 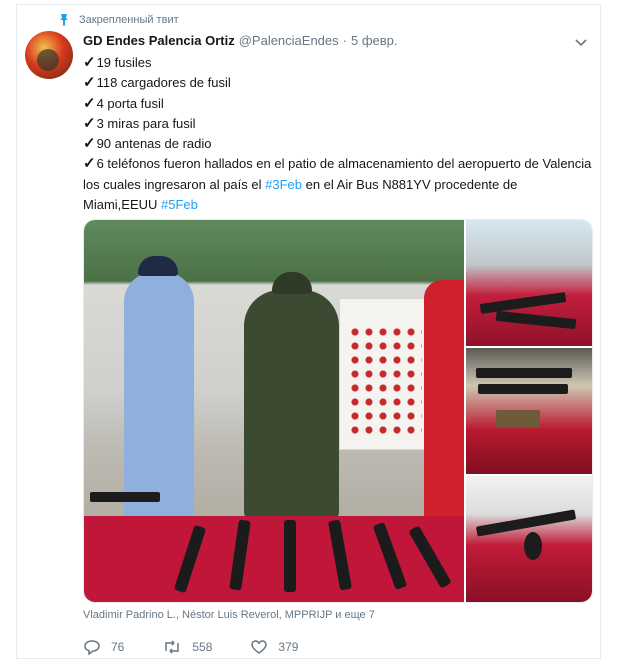 I want to click on hashtag-link: #5Feb, so click(x=179, y=204).